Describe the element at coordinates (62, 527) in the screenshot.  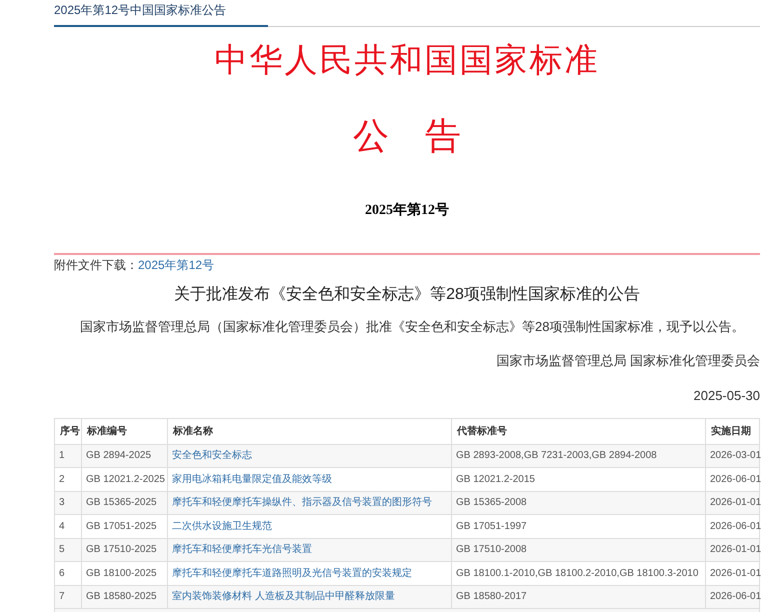
I see `table-cell-text: 4` at that location.